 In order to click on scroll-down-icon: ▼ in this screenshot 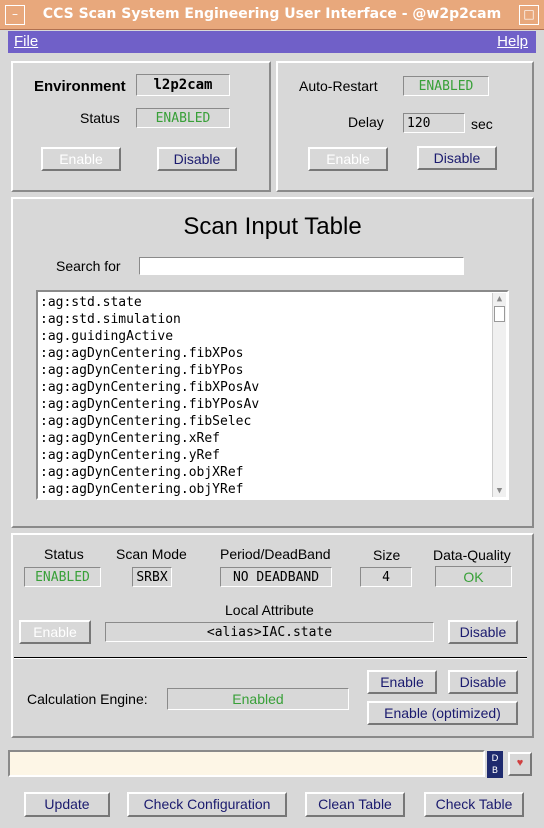, I will do `click(499, 491)`.